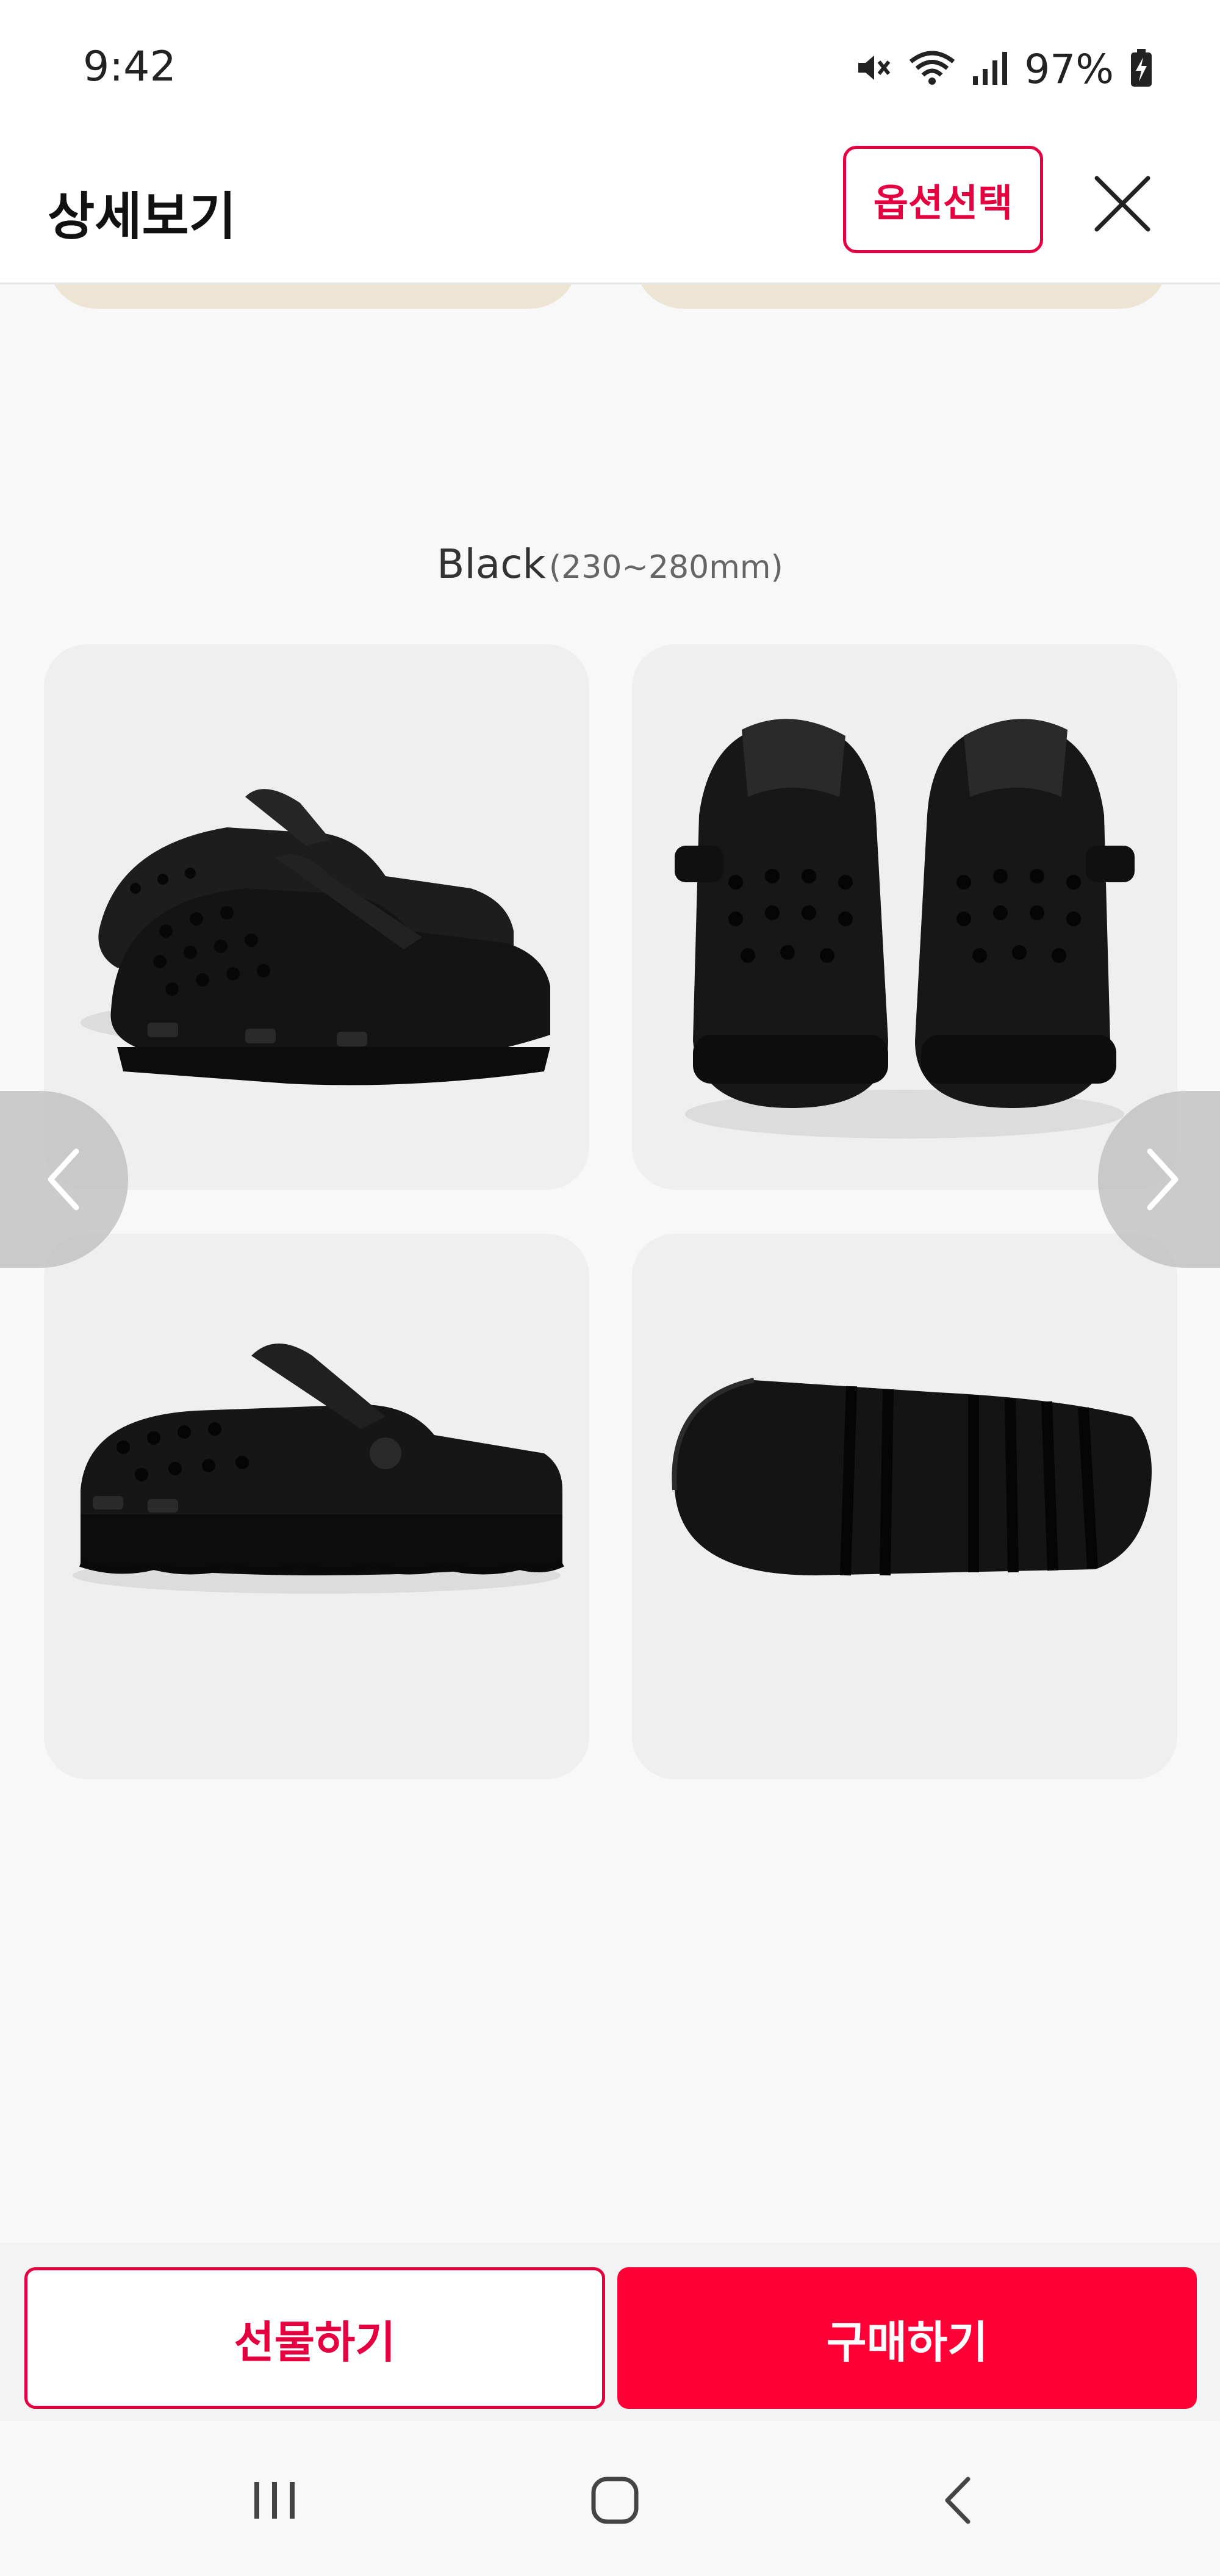 This screenshot has width=1220, height=2576. I want to click on recents-button, so click(274, 2500).